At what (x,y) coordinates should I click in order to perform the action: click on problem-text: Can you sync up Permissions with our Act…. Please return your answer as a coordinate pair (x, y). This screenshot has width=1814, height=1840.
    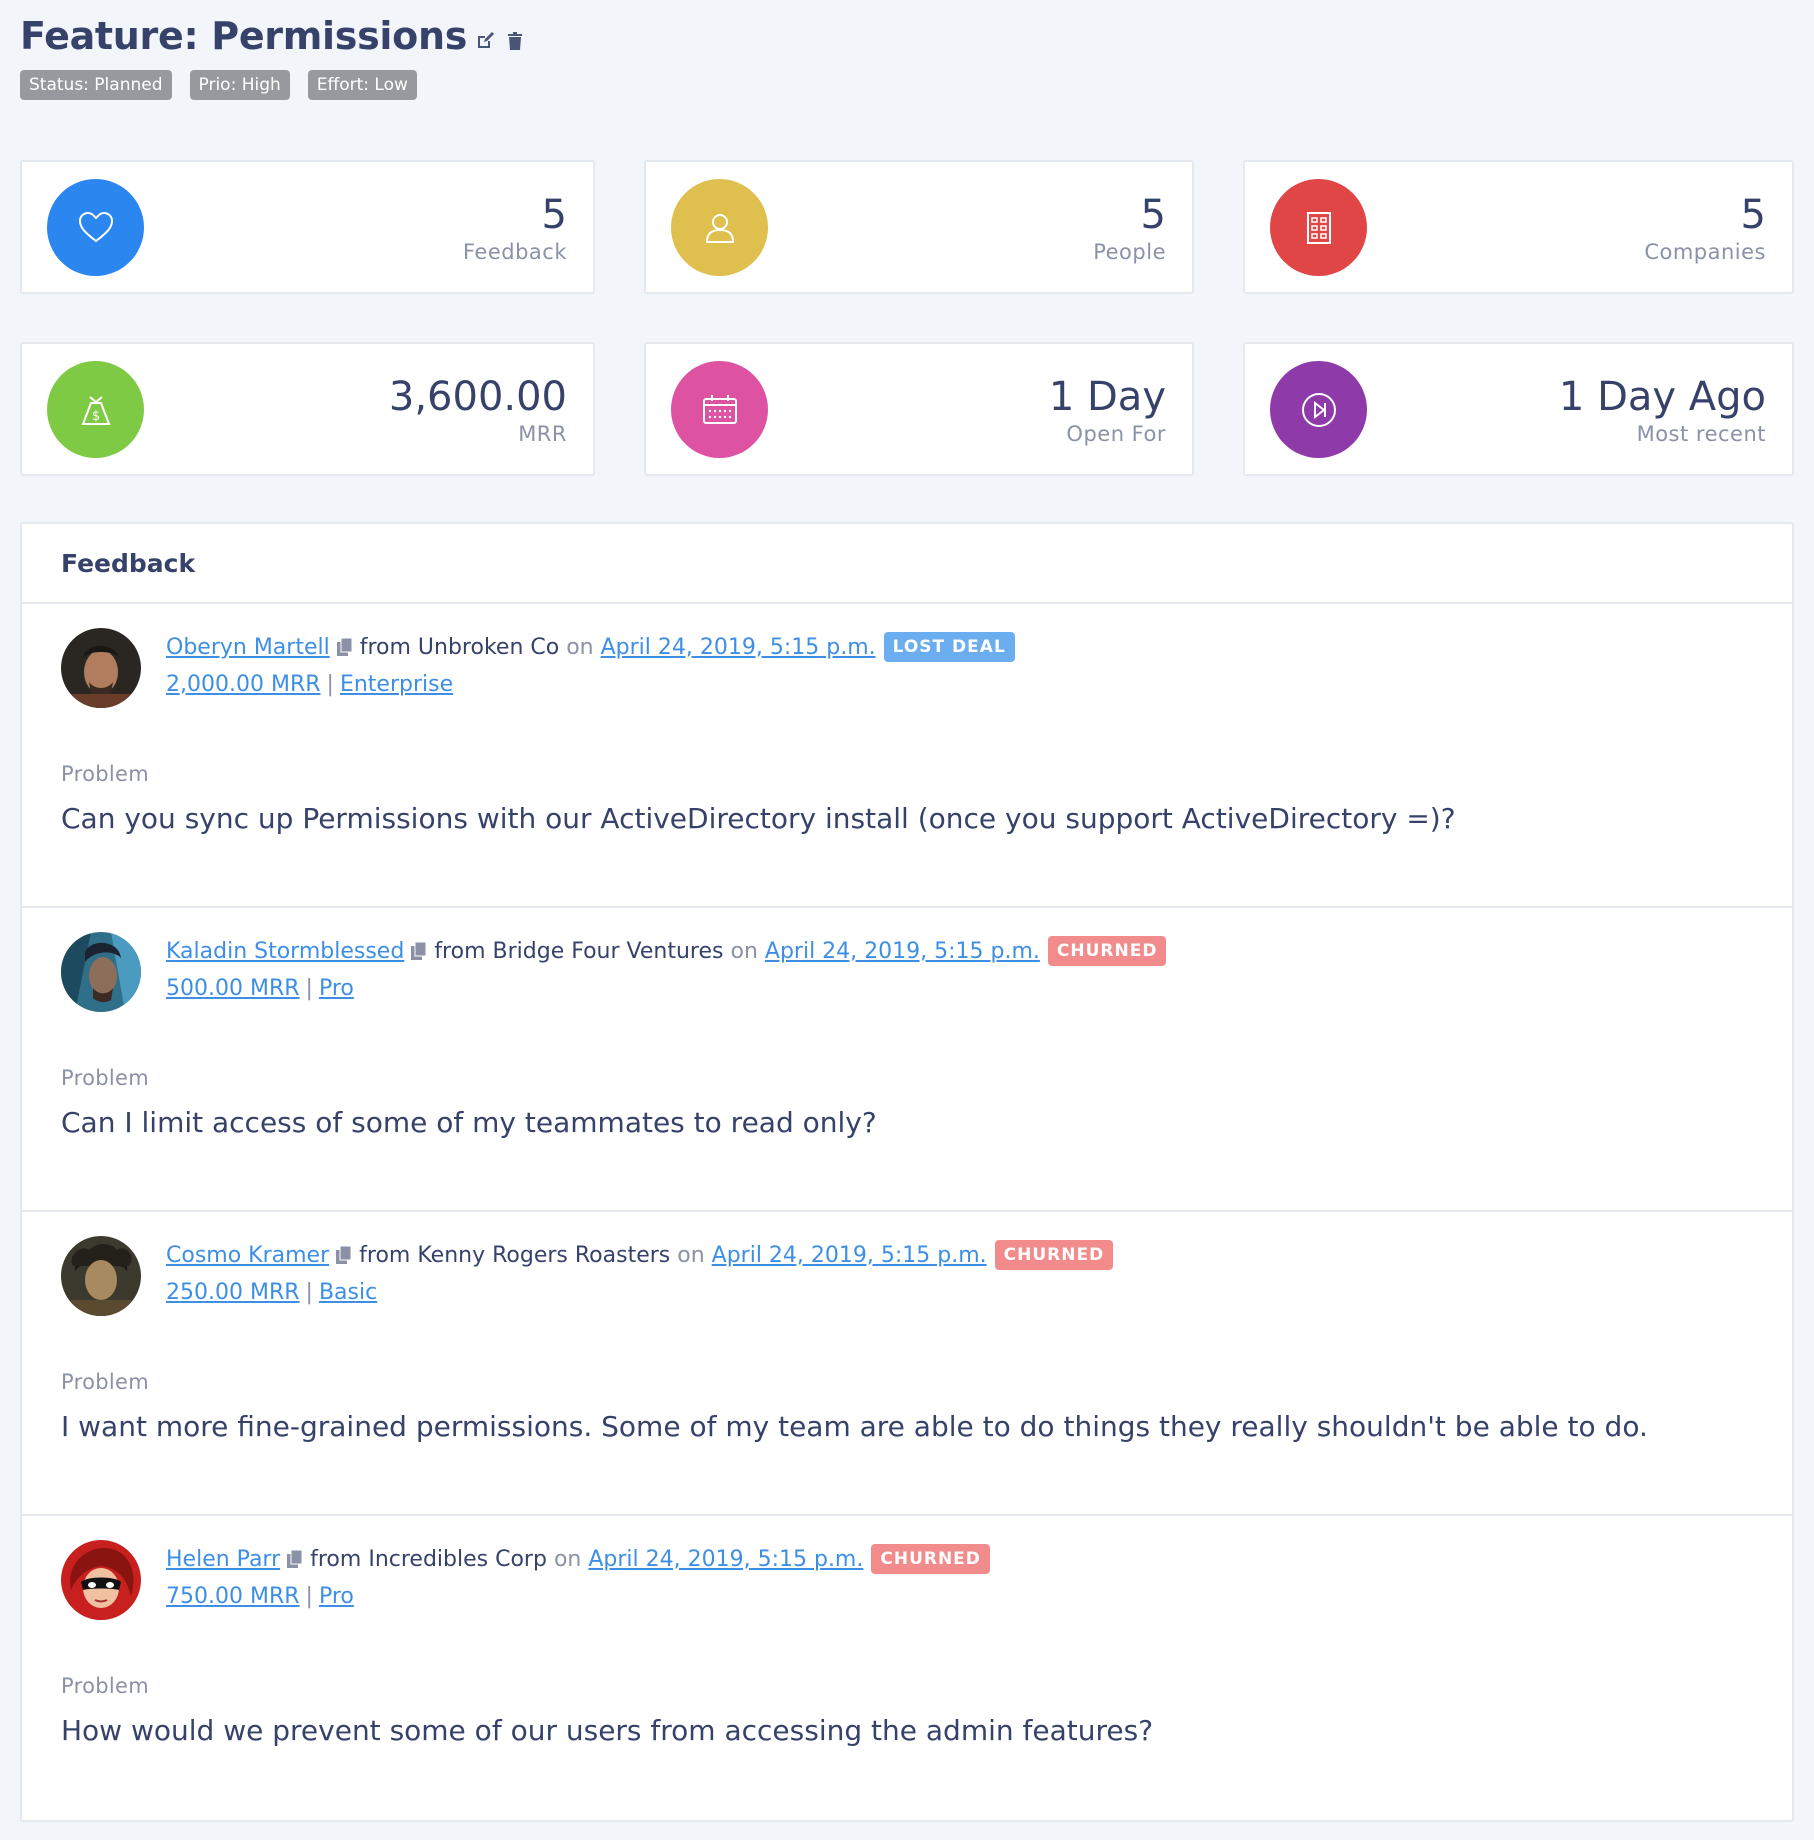
    Looking at the image, I should click on (758, 818).